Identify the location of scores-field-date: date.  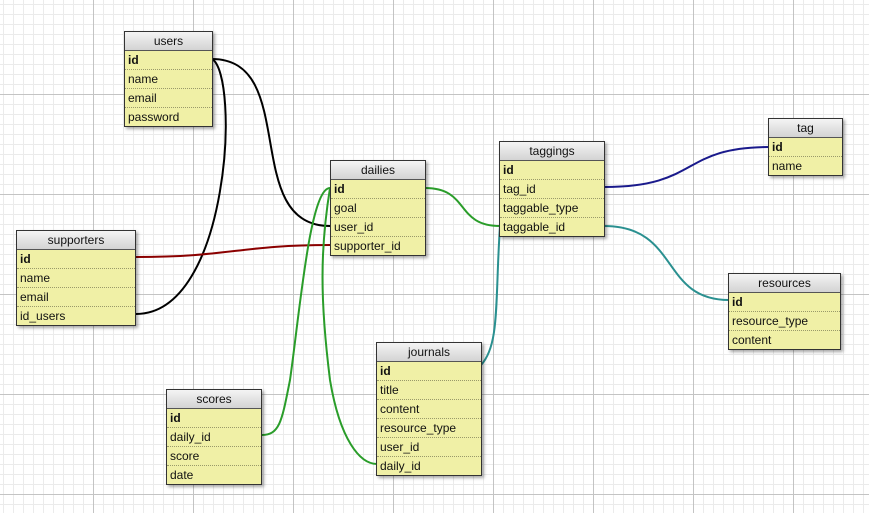
(214, 475).